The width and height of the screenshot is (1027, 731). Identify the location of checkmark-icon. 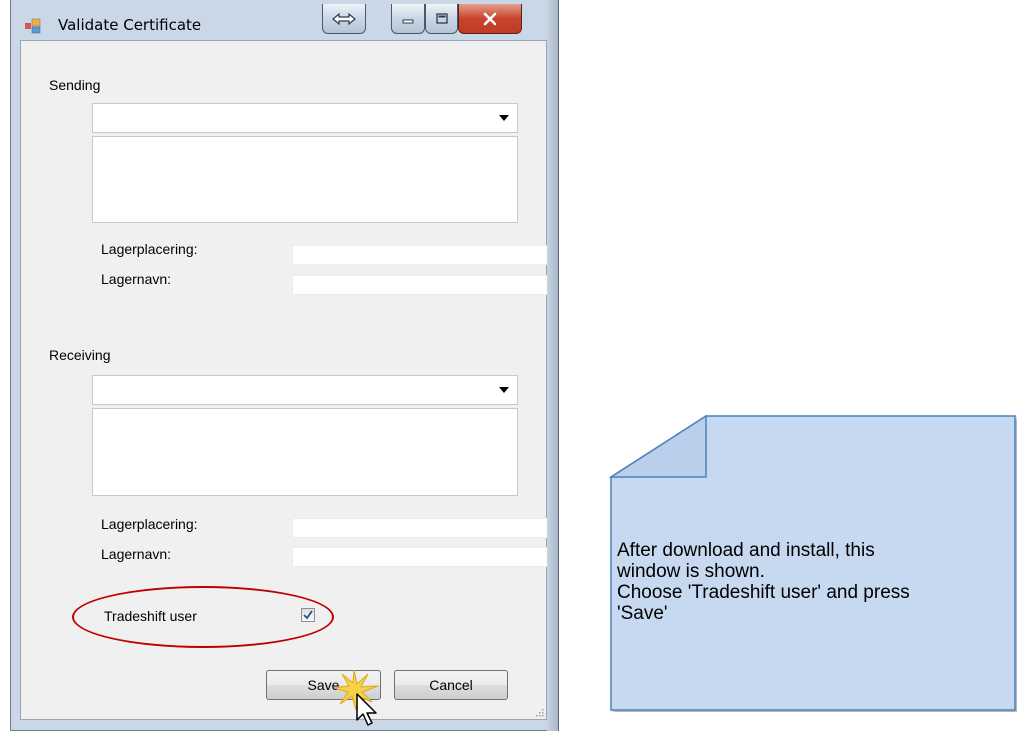
(308, 615).